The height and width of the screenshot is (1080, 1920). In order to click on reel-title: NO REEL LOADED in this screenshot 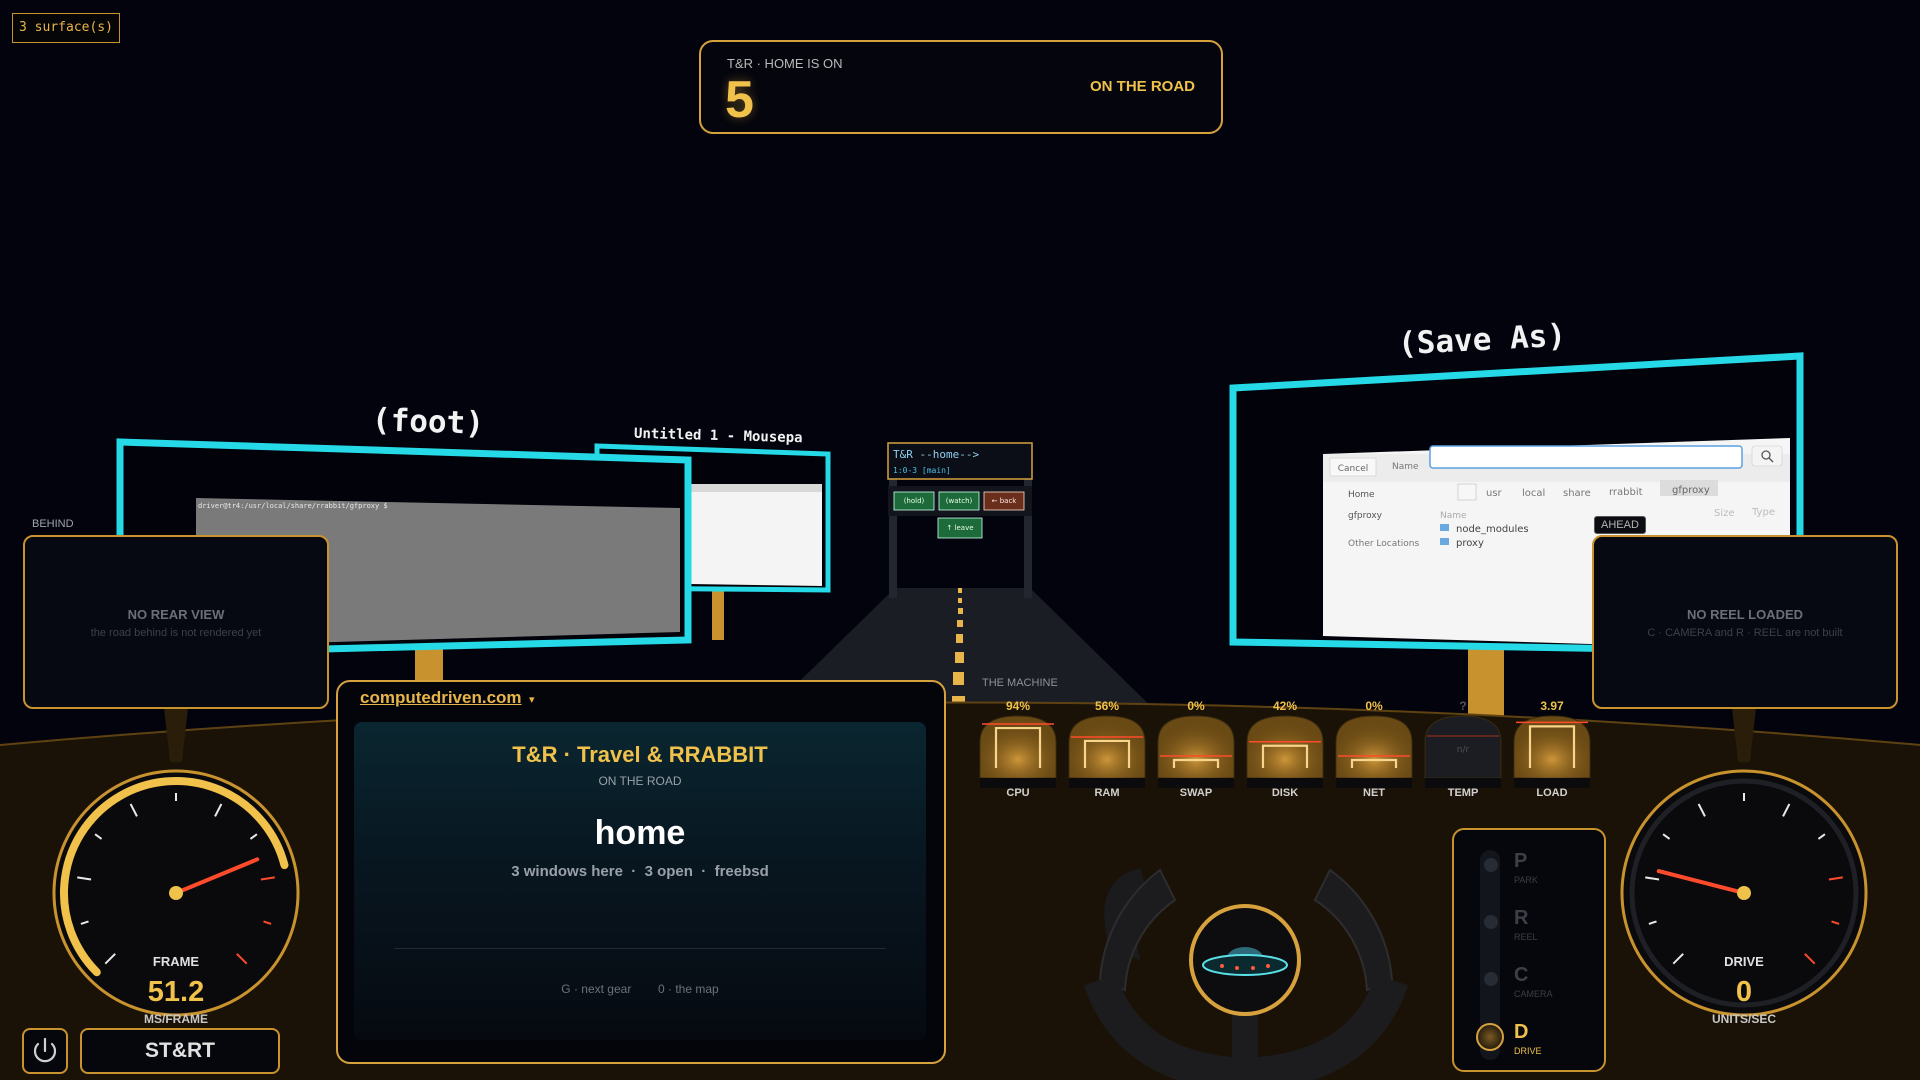, I will do `click(1745, 614)`.